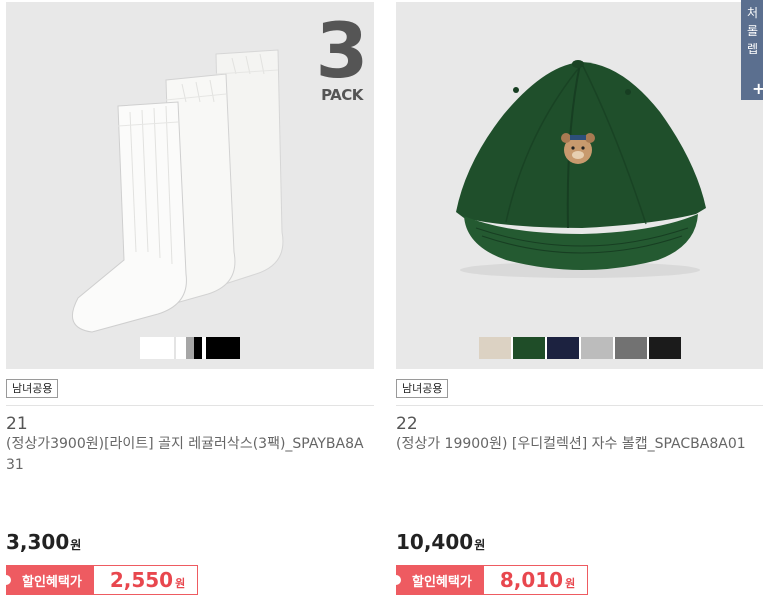  I want to click on discount-price-value: 2,550, so click(141, 580).